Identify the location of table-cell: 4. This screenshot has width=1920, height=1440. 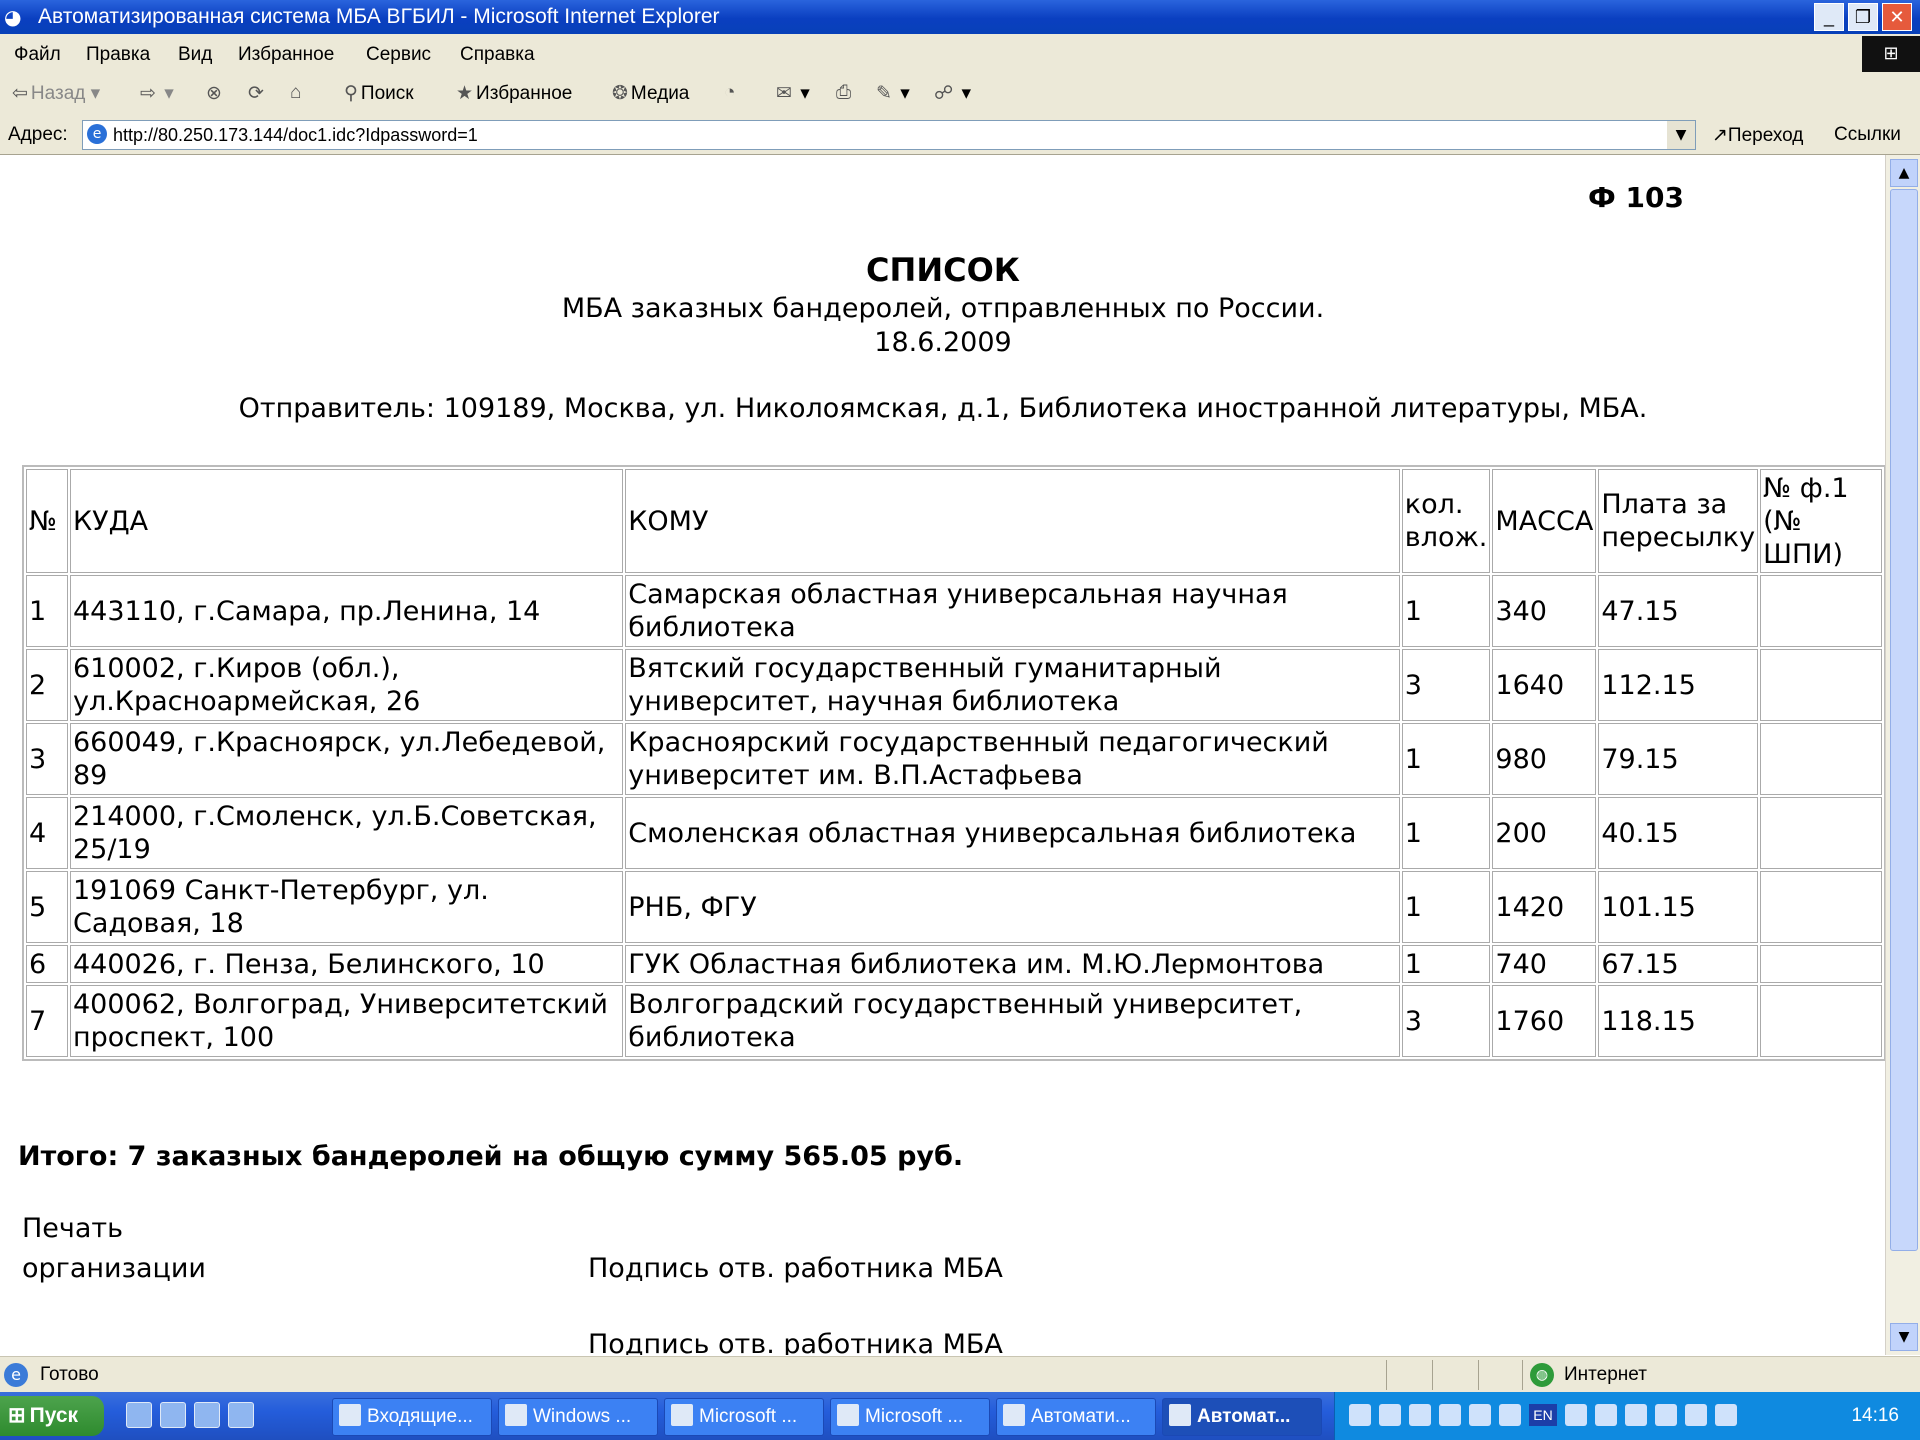
(47, 833).